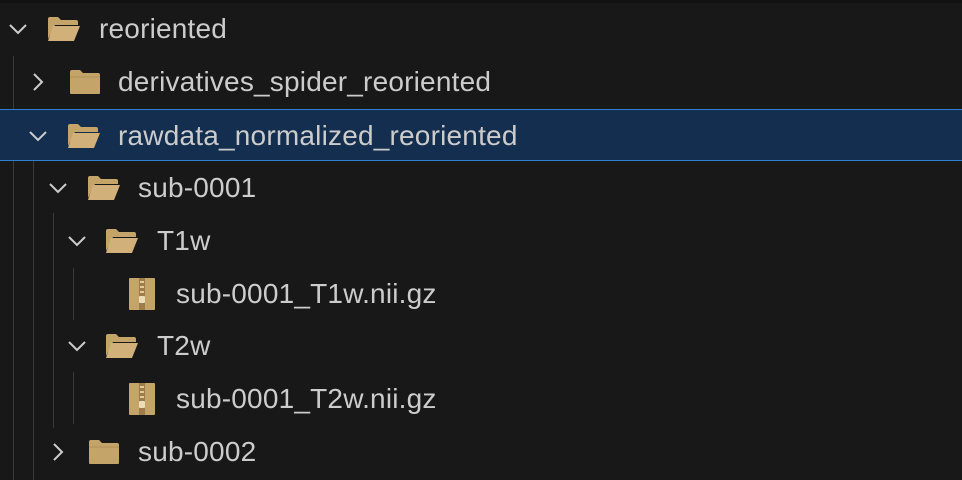 The height and width of the screenshot is (480, 962). What do you see at coordinates (481, 452) in the screenshot?
I see `tree-item-sub-0002: sub-0002` at bounding box center [481, 452].